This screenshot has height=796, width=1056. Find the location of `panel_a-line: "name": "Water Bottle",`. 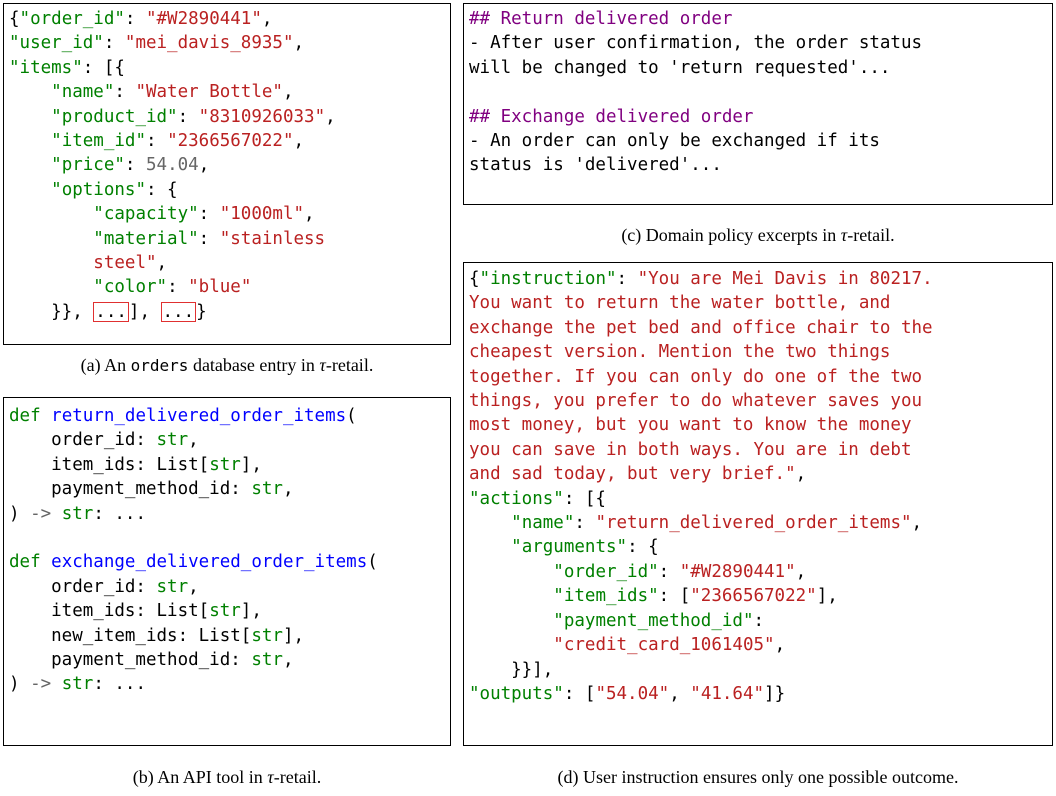

panel_a-line: "name": "Water Bottle", is located at coordinates (172, 92).